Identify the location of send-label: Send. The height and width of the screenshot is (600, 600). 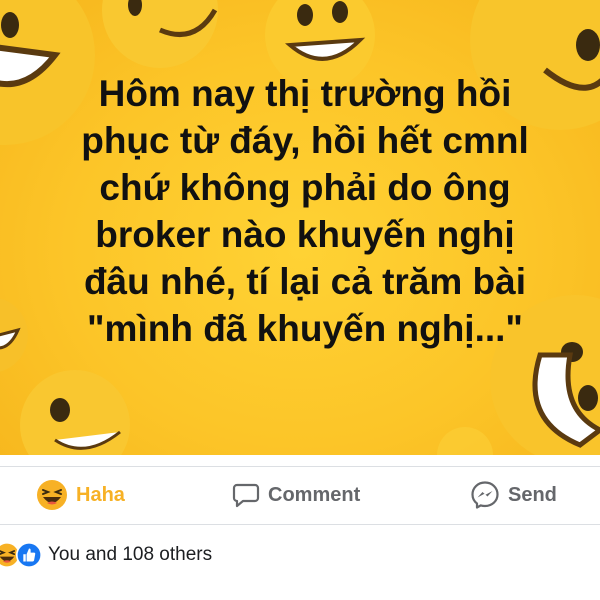
(532, 494).